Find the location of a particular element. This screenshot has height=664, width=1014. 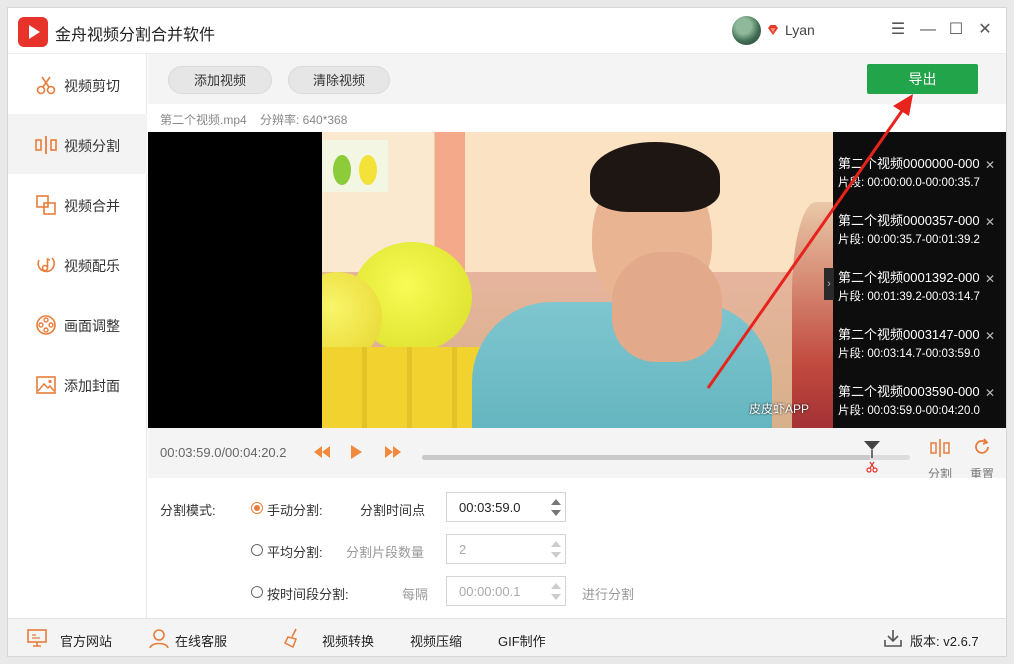

rewind-icon is located at coordinates (322, 452).